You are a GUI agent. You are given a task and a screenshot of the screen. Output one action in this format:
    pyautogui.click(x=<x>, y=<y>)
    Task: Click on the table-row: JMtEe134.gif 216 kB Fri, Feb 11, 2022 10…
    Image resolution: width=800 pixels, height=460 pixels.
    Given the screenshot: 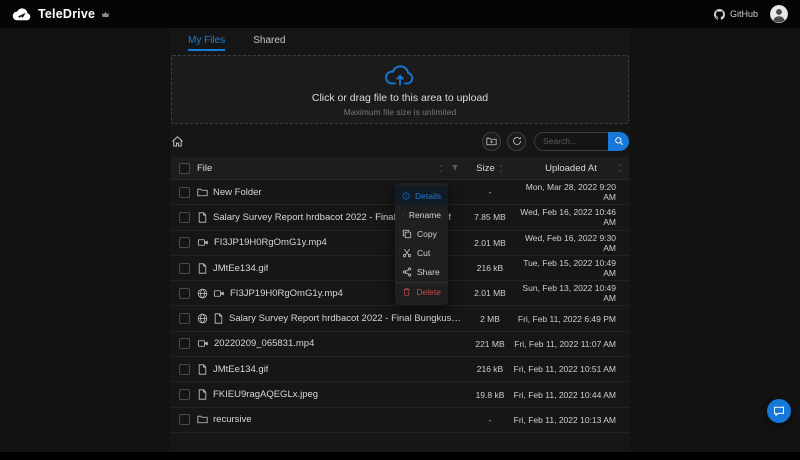 What is the action you would take?
    pyautogui.click(x=400, y=370)
    